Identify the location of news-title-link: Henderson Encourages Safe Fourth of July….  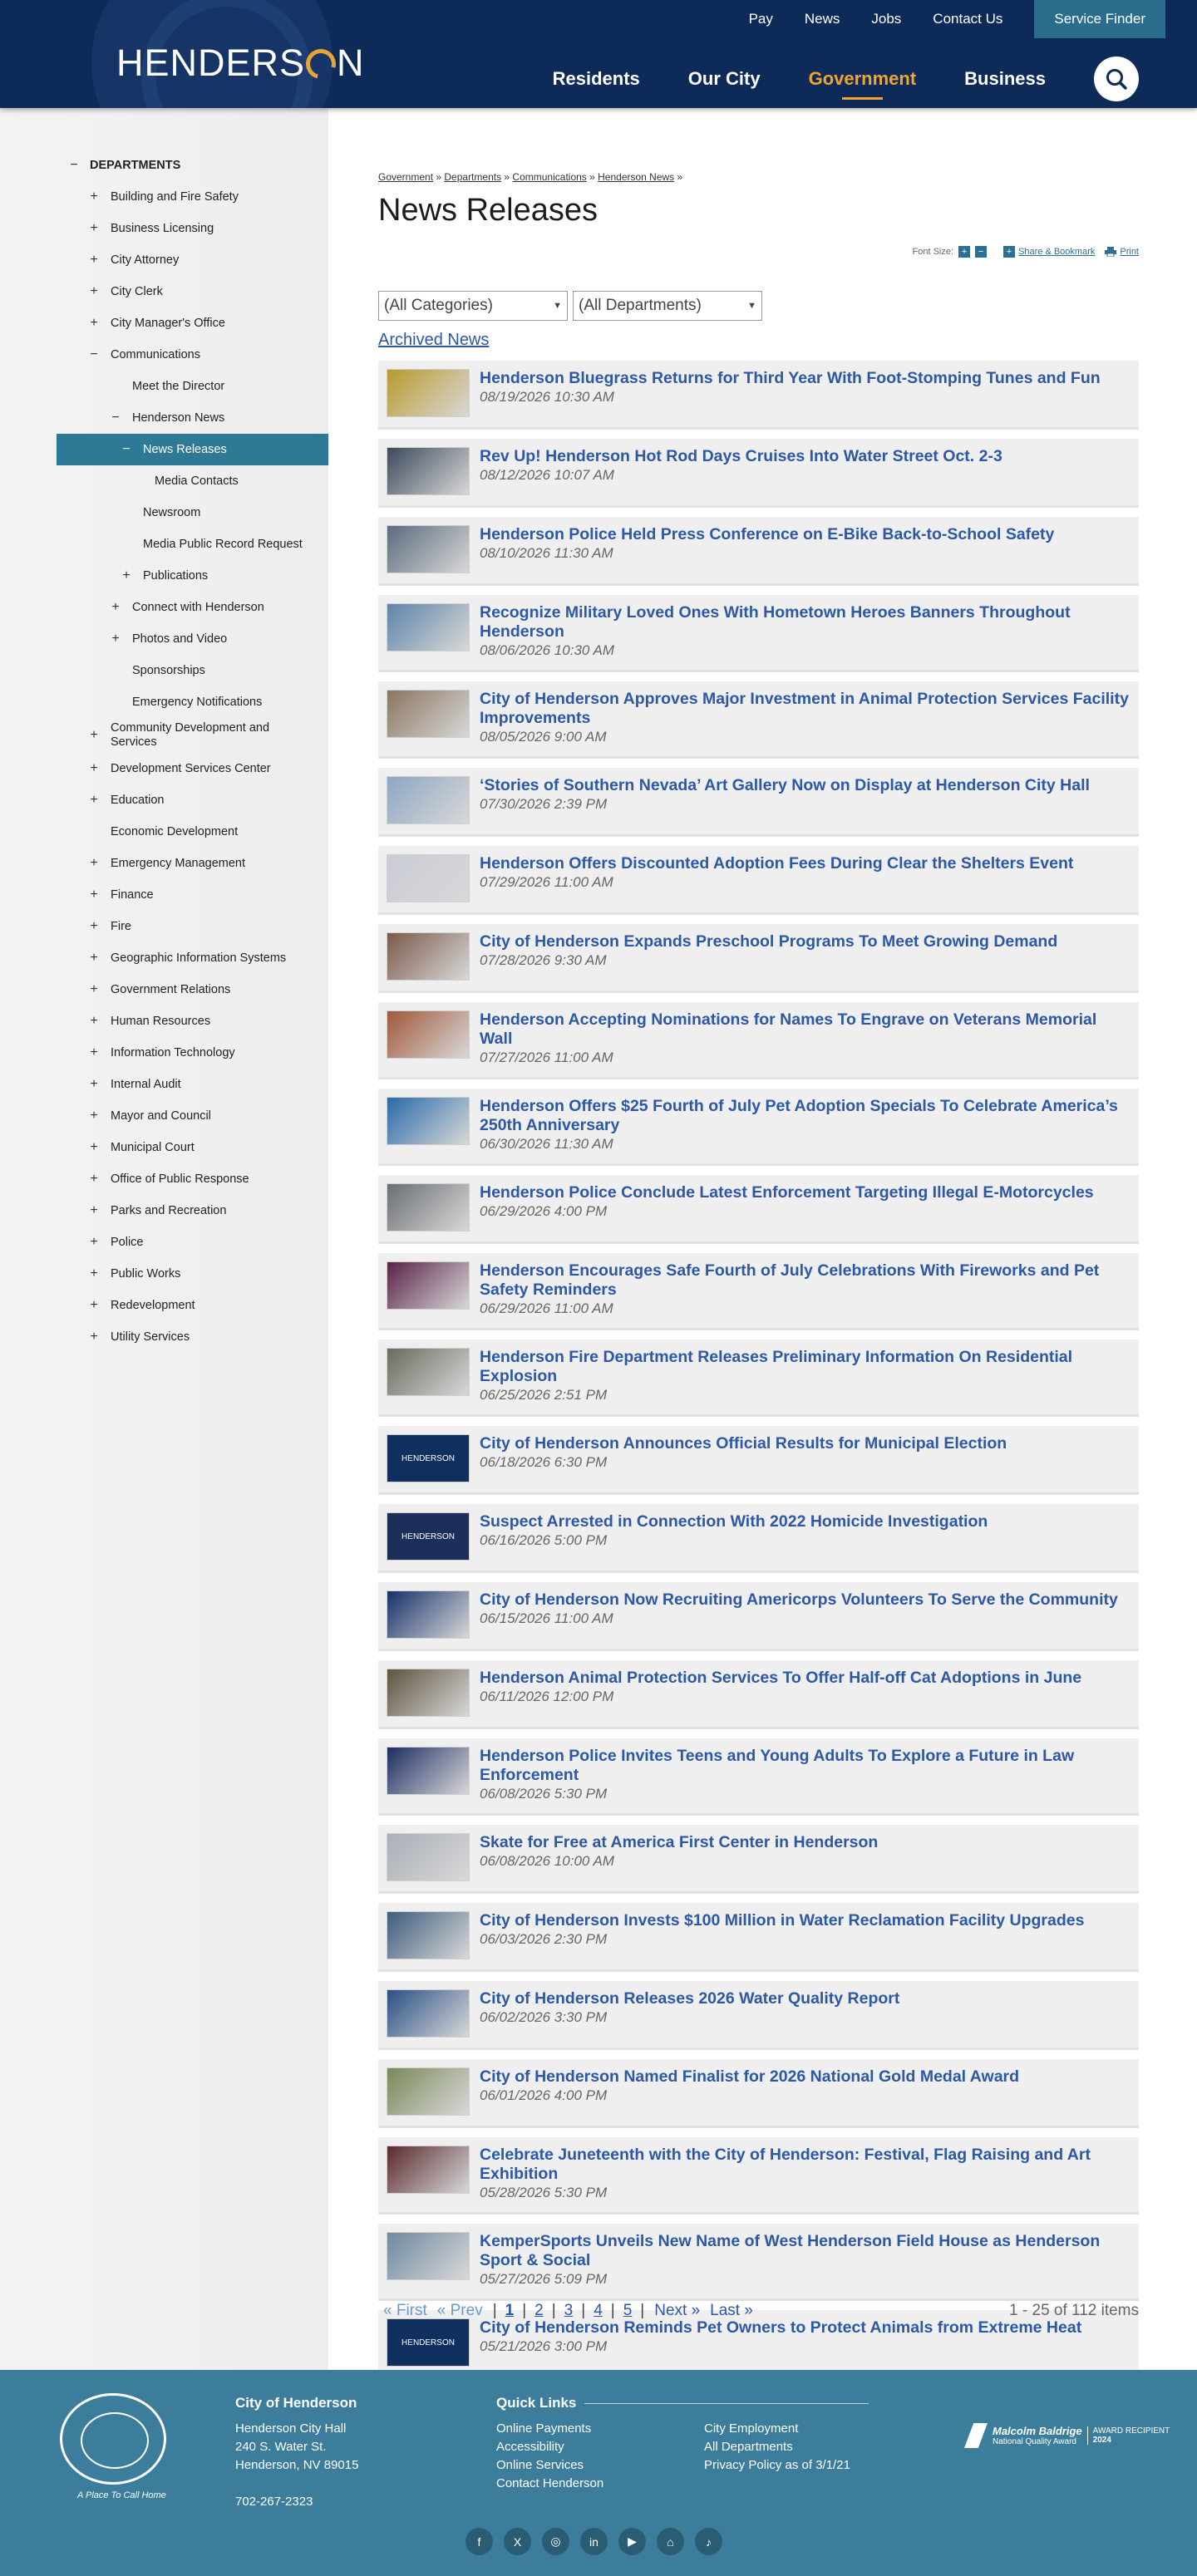
(805, 1280).